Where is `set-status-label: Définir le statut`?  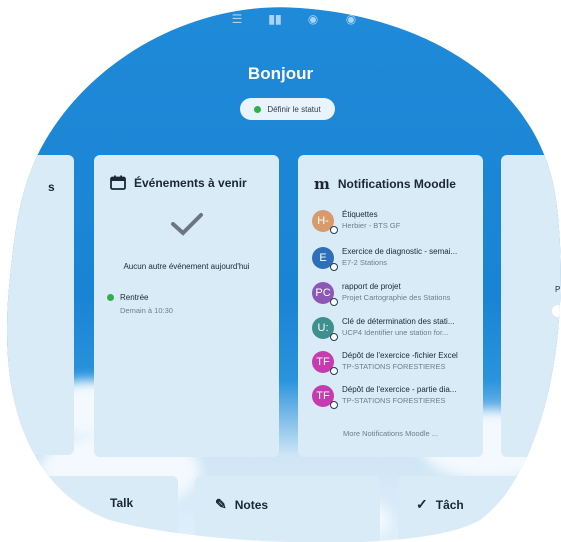 set-status-label: Définir le statut is located at coordinates (294, 109).